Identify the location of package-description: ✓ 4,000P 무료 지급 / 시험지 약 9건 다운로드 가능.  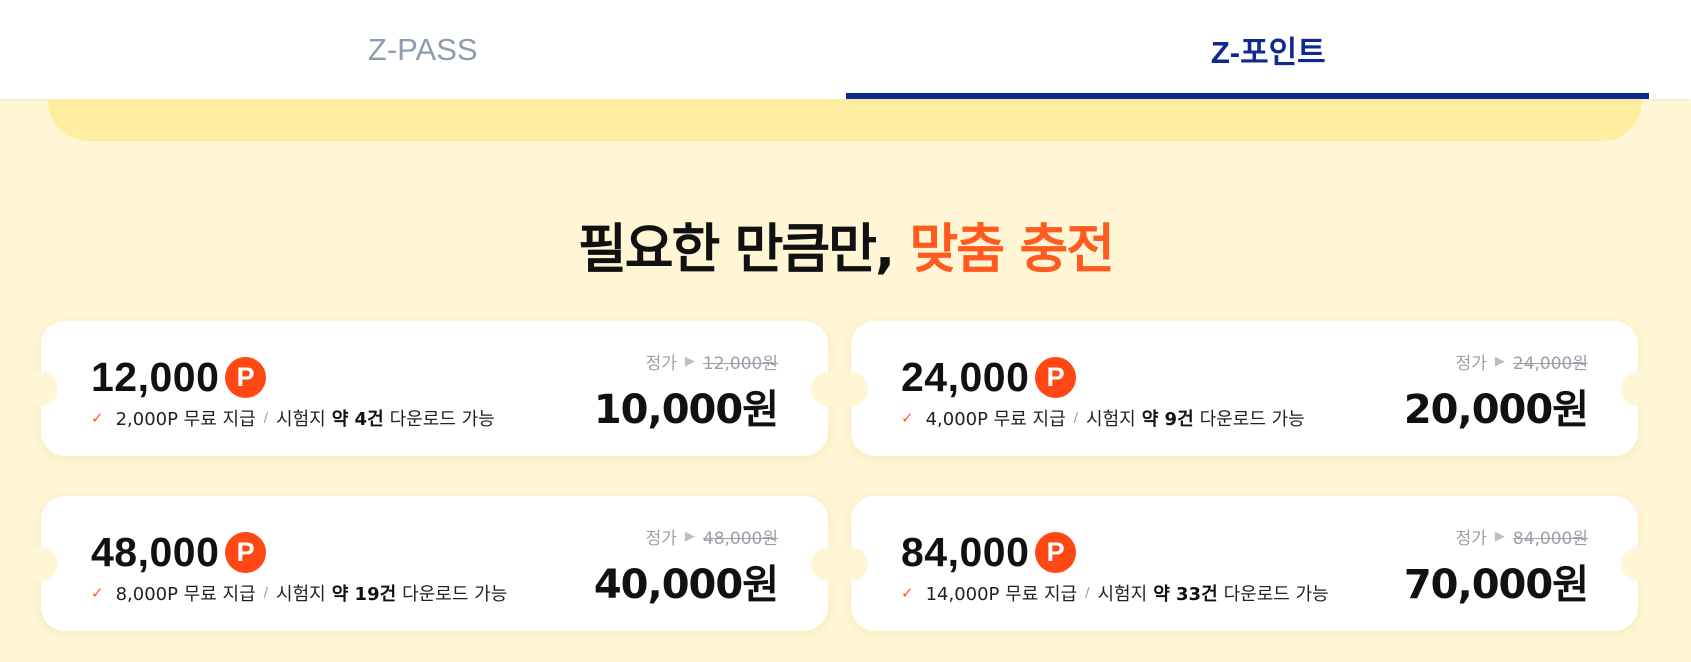
(1103, 418).